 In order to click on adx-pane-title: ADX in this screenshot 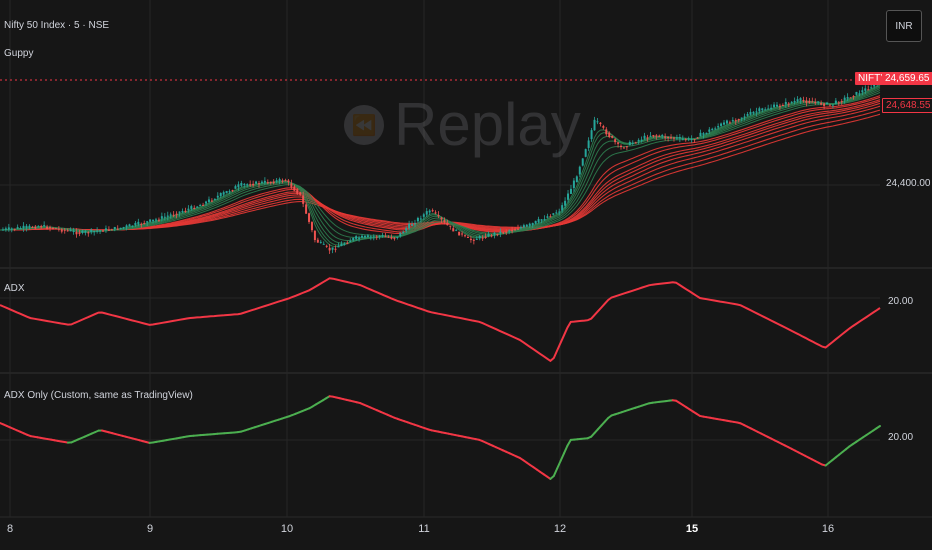, I will do `click(14, 288)`.